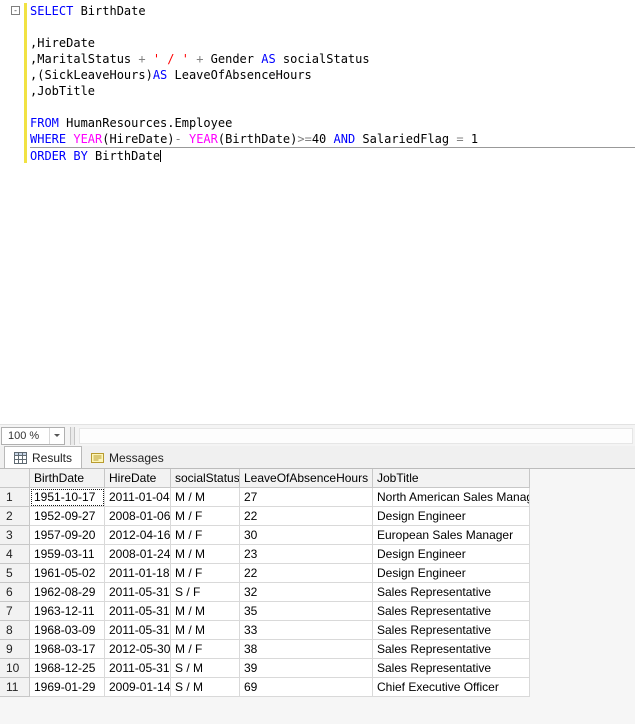 The height and width of the screenshot is (724, 635). Describe the element at coordinates (15, 497) in the screenshot. I see `grid-row-number: 1` at that location.